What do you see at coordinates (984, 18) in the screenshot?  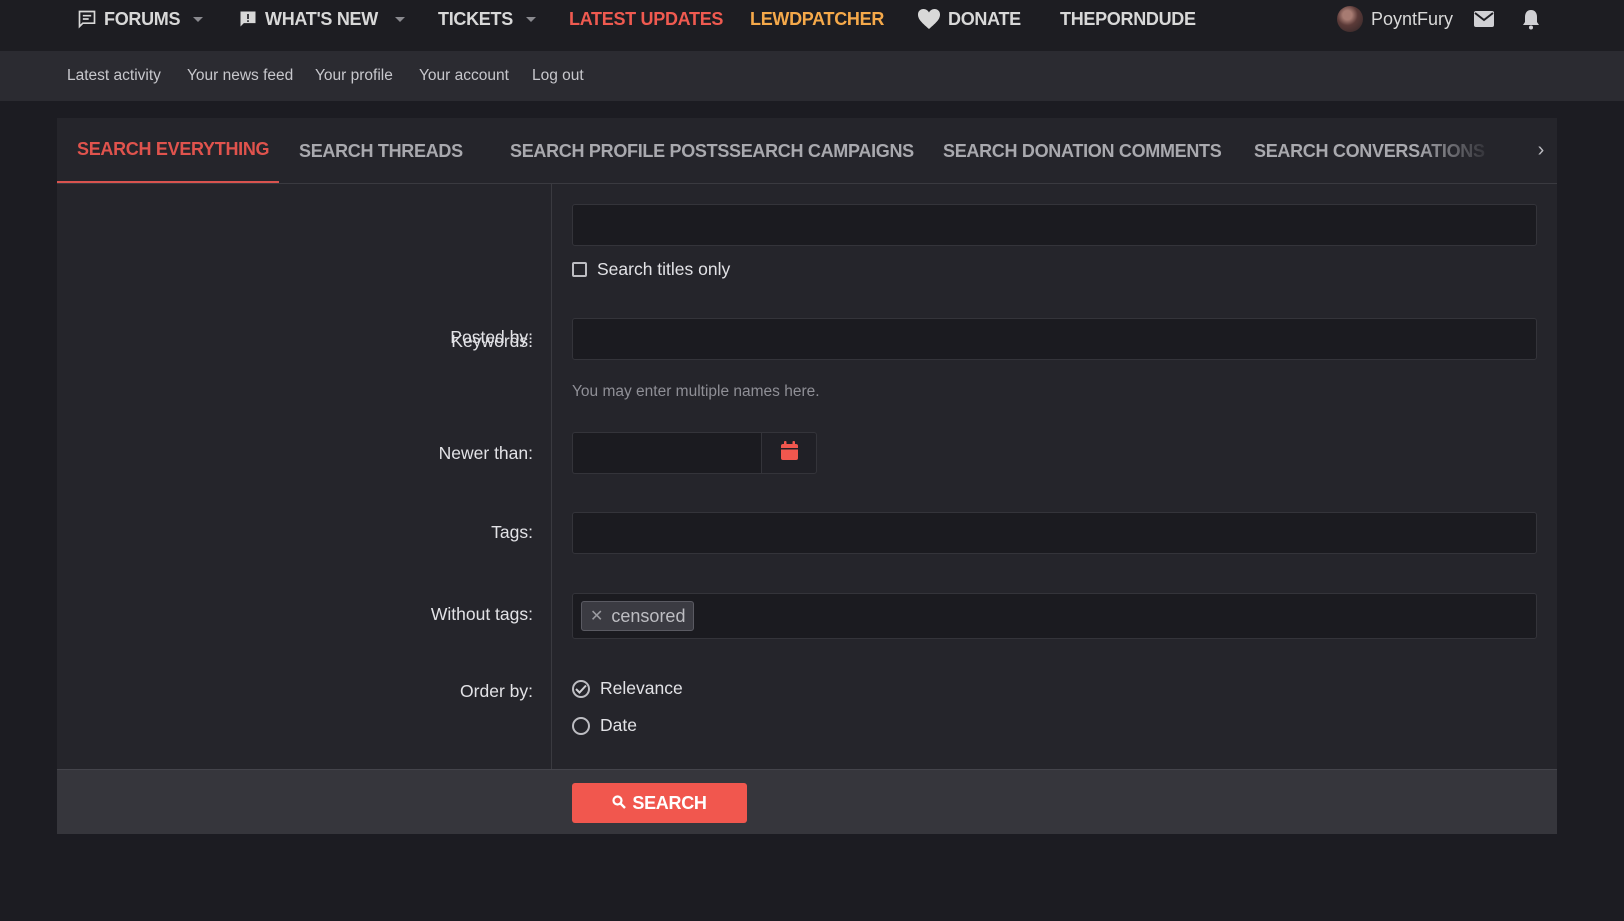 I see `nav-donate-label: DONATE` at bounding box center [984, 18].